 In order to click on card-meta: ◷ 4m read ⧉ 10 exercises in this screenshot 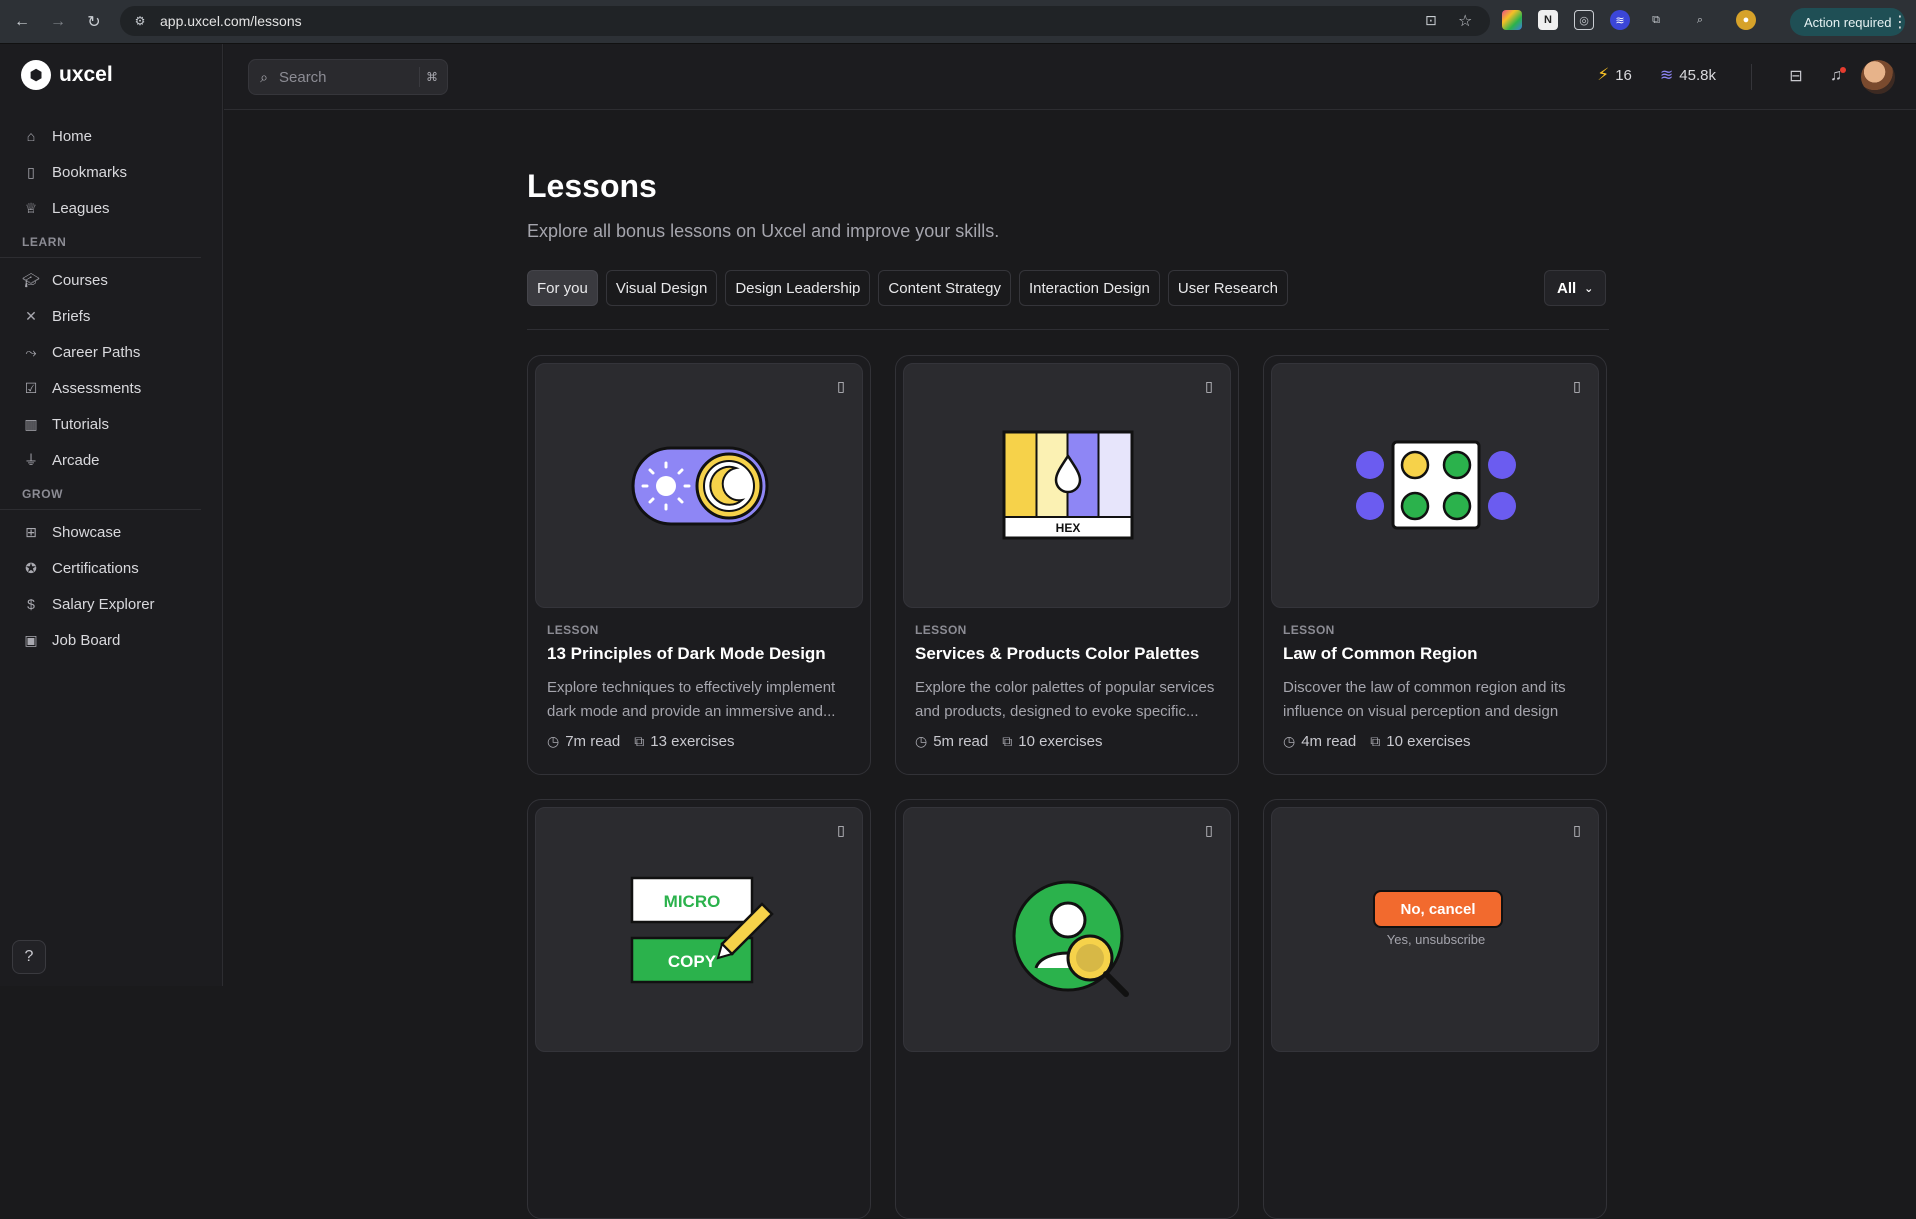, I will do `click(1376, 741)`.